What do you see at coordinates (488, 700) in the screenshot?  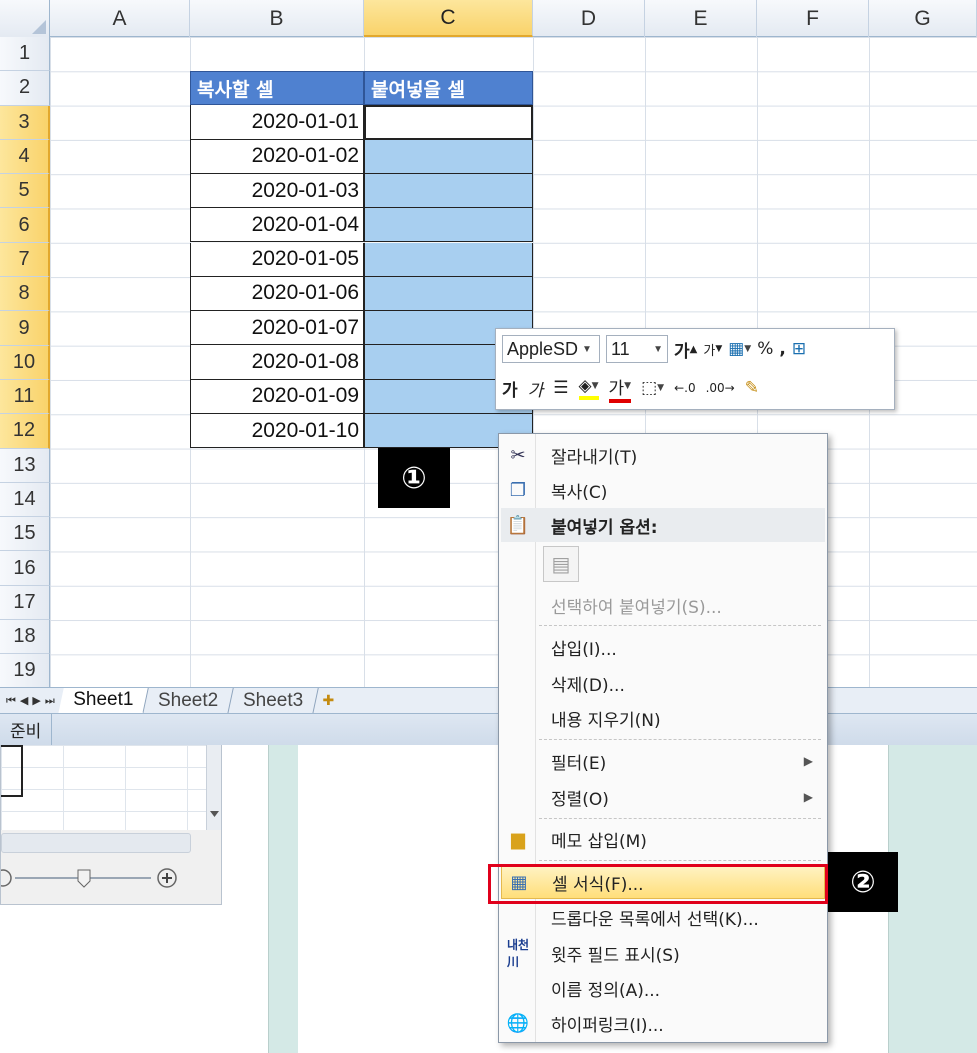 I see `sheet-tab-bar: ⏮ ◀ ▶ ⏭ Sheet1 Sheet2 Sheet3 ✚` at bounding box center [488, 700].